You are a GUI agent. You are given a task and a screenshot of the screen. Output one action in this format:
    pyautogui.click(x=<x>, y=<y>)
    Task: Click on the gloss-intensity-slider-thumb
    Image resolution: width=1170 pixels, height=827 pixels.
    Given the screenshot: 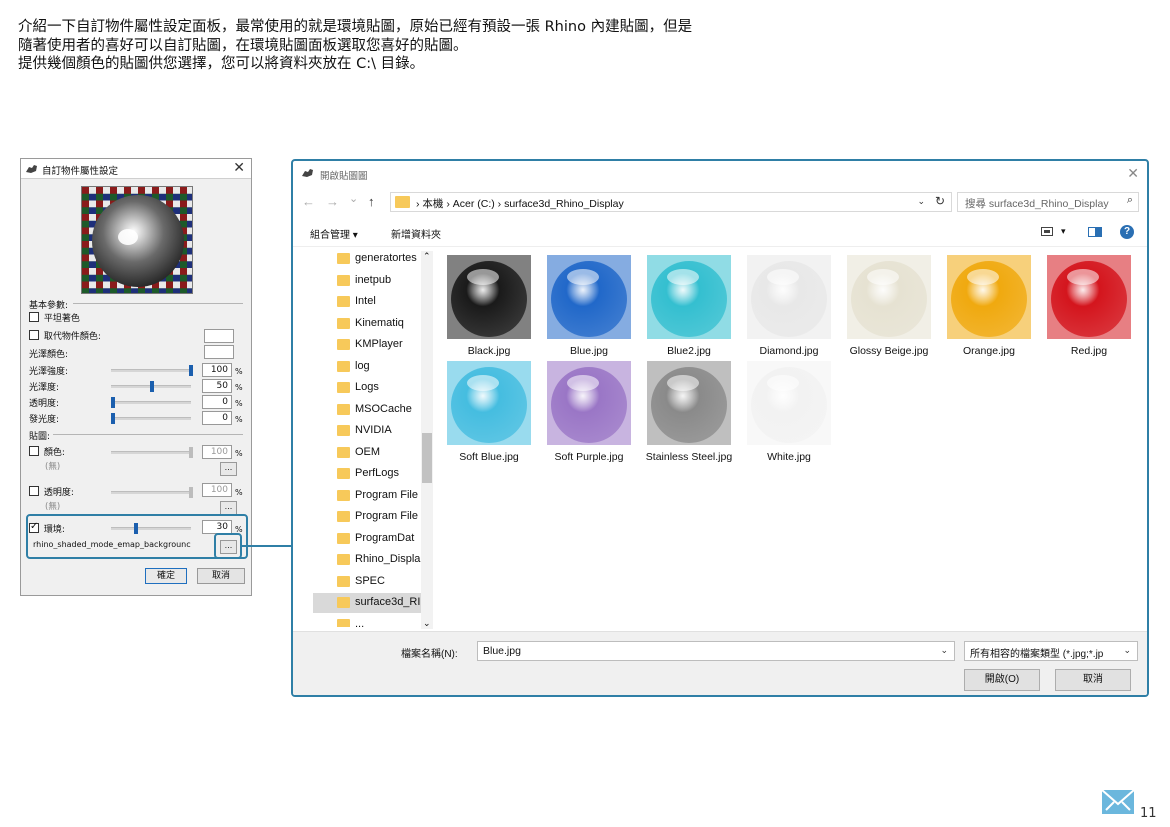 What is the action you would take?
    pyautogui.click(x=191, y=370)
    